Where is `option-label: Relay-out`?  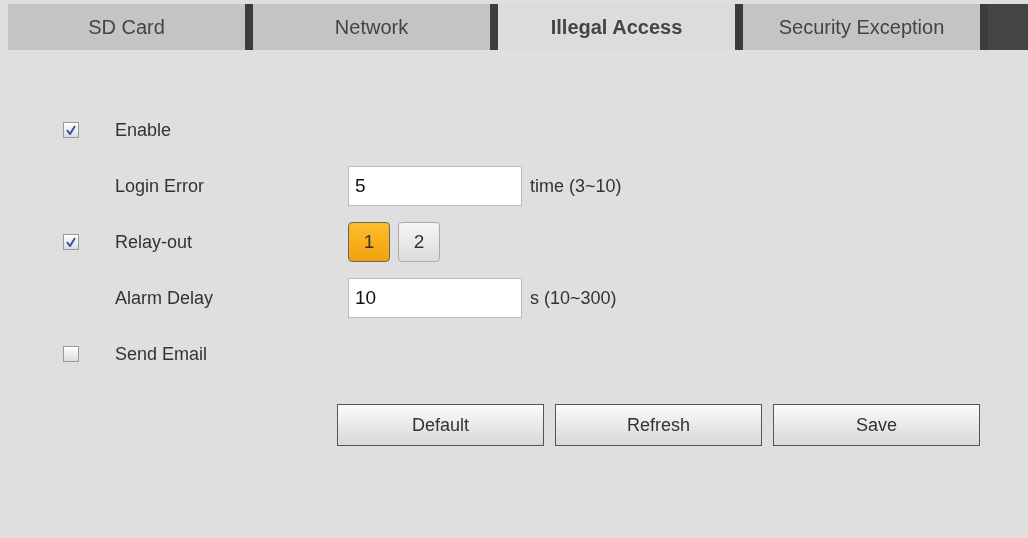
option-label: Relay-out is located at coordinates (154, 242).